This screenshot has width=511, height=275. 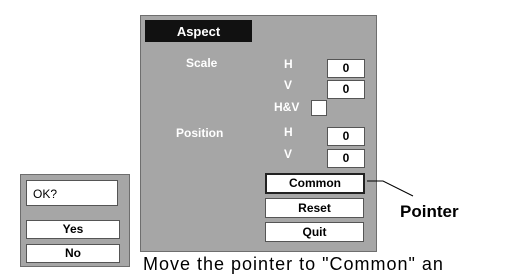 What do you see at coordinates (200, 133) in the screenshot?
I see `position-label: Position` at bounding box center [200, 133].